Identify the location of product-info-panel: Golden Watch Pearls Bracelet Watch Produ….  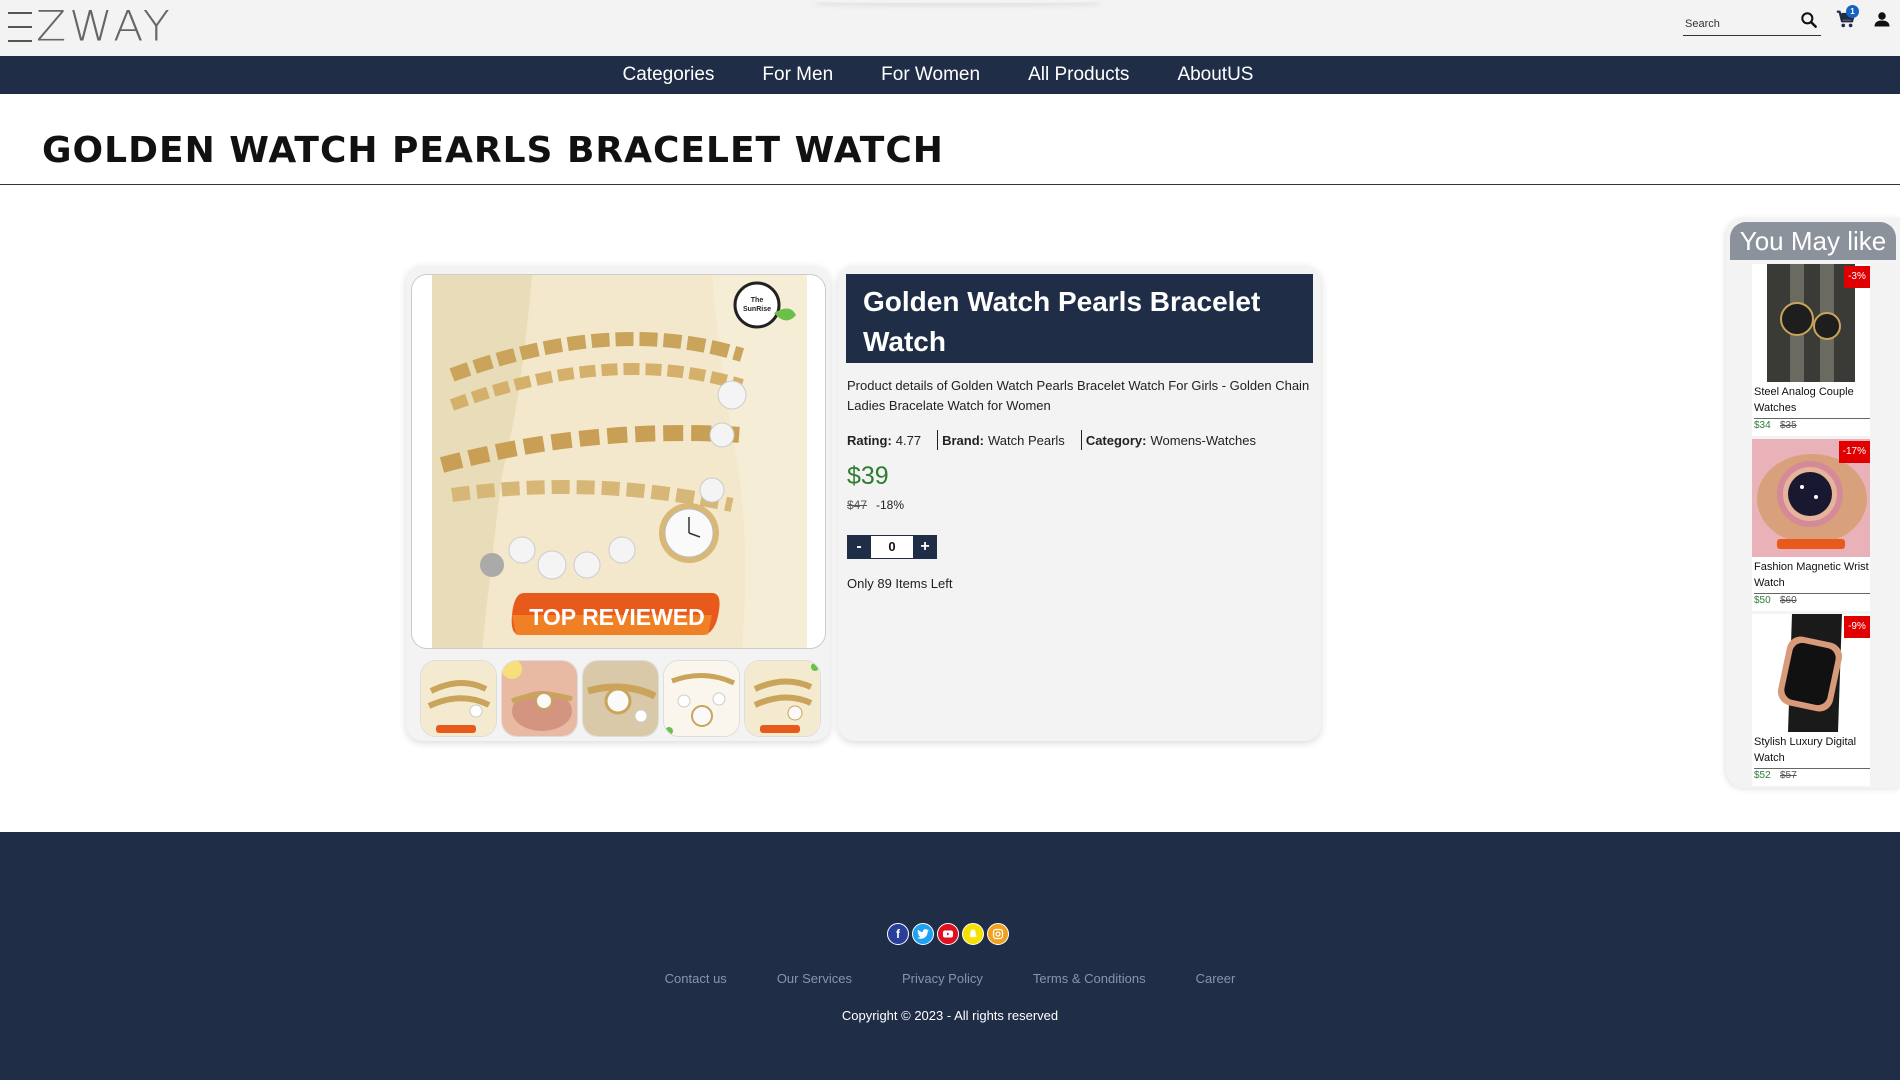
(1079, 503).